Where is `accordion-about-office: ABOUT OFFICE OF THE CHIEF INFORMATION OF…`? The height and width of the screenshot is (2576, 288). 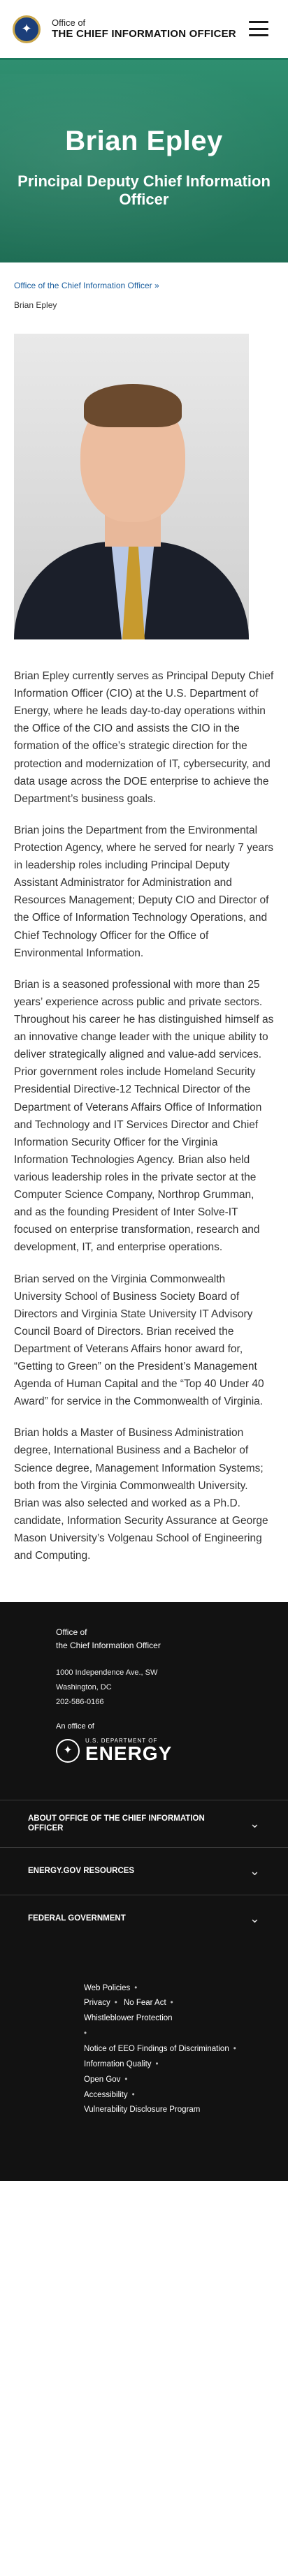
accordion-about-office: ABOUT OFFICE OF THE CHIEF INFORMATION OF… is located at coordinates (144, 1823).